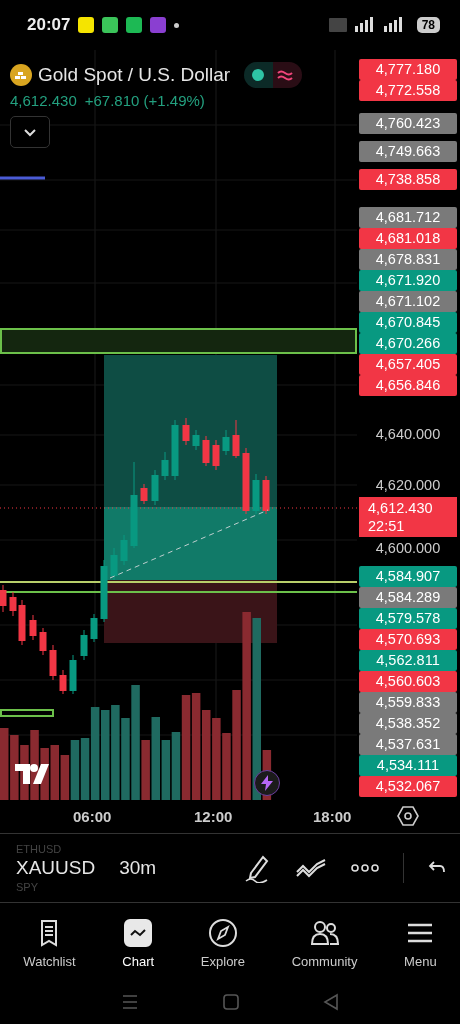  What do you see at coordinates (231, 1002) in the screenshot?
I see `home-icon` at bounding box center [231, 1002].